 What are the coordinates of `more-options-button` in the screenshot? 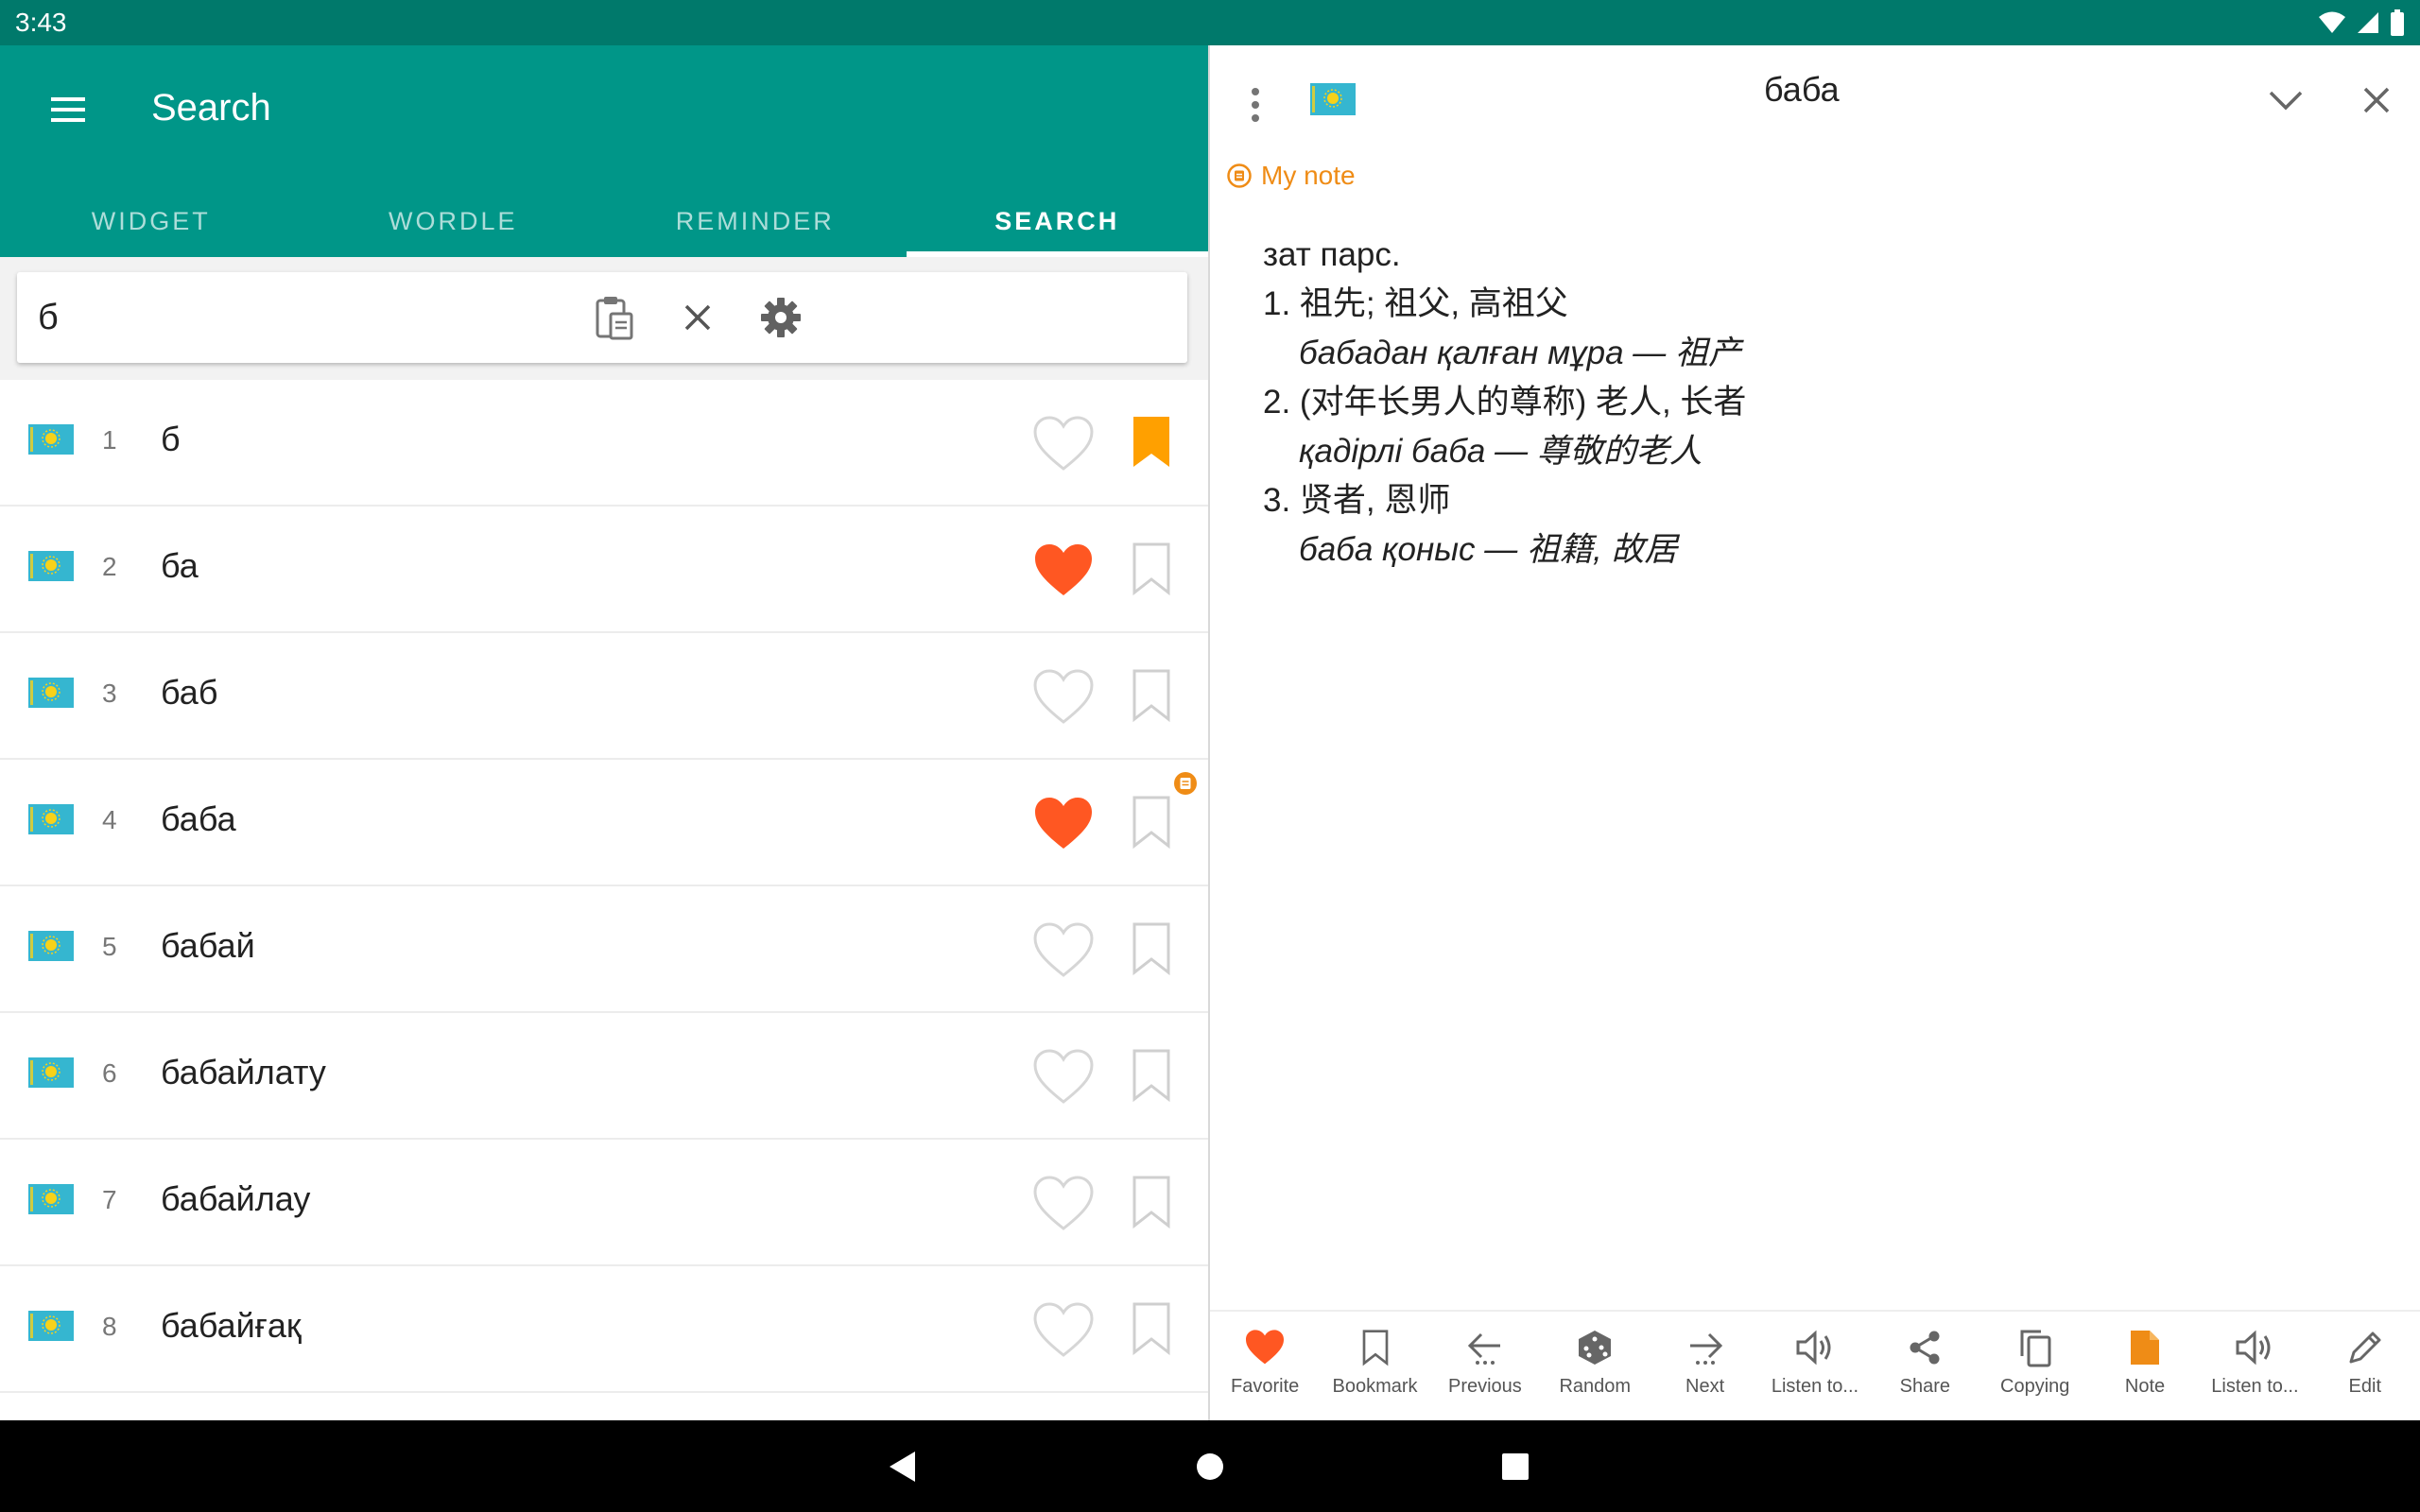 It's located at (1255, 105).